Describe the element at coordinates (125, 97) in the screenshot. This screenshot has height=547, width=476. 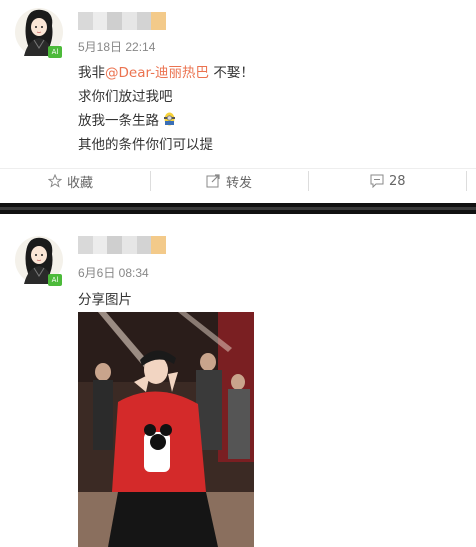
I see `post-text-line-2: 求你们放过我吧` at that location.